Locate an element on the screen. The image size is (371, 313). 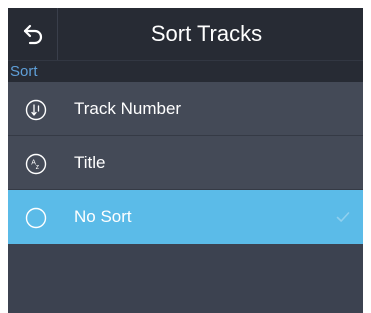
svg-text: z is located at coordinates (38, 167).